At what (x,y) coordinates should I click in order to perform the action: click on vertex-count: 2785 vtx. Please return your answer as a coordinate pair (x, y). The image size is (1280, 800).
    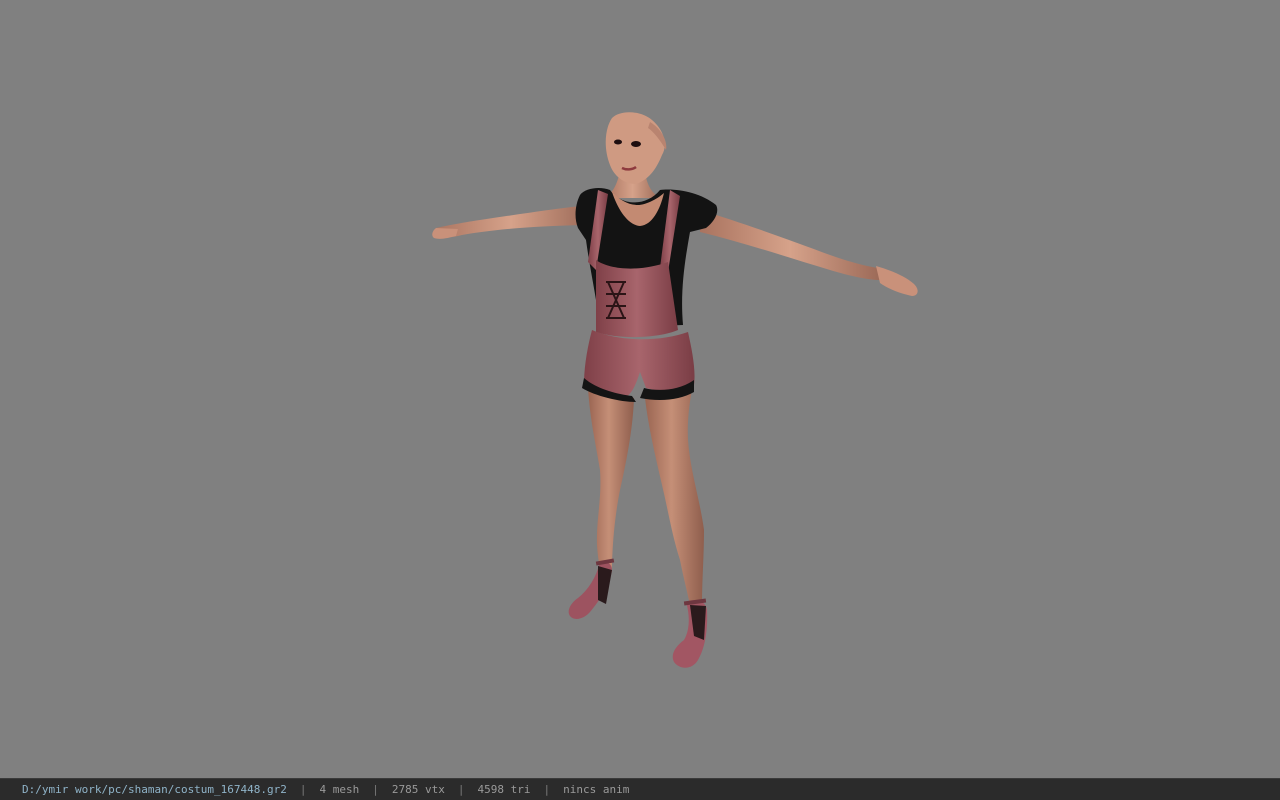
    Looking at the image, I should click on (418, 789).